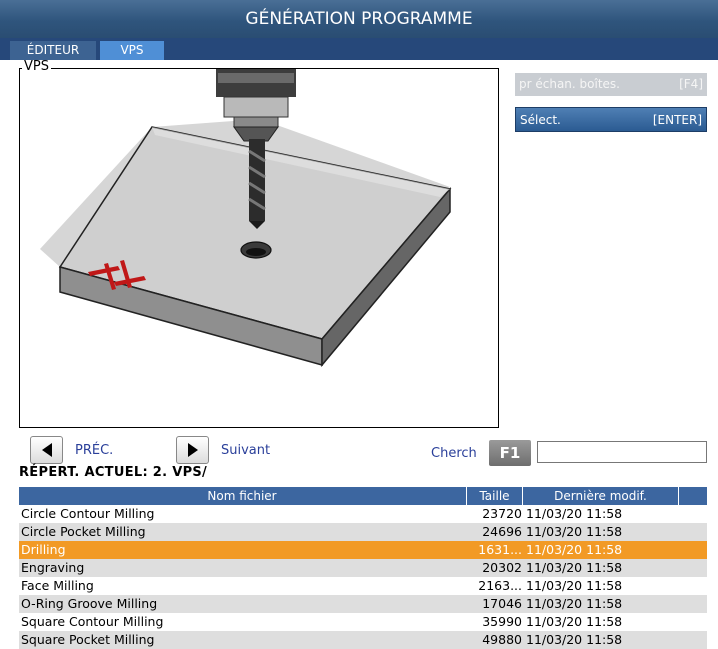  I want to click on box-sample-button: pr échan. boîtes. [F4], so click(611, 84).